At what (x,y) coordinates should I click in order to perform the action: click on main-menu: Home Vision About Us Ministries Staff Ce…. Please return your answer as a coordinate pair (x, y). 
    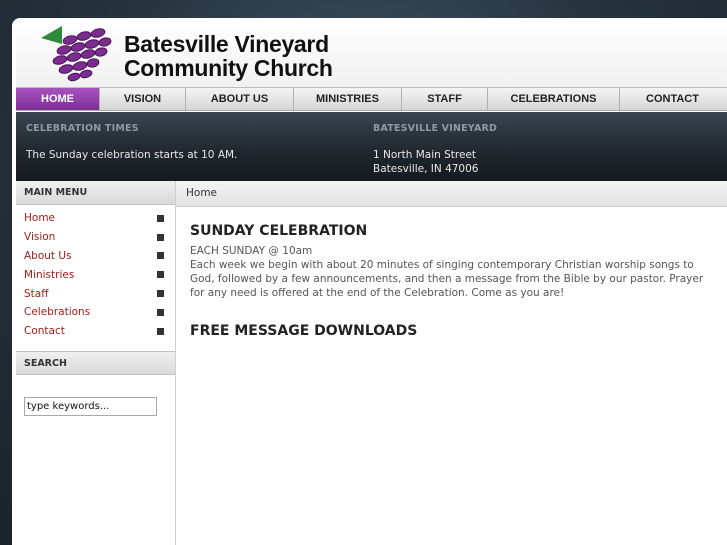
    Looking at the image, I should click on (95, 278).